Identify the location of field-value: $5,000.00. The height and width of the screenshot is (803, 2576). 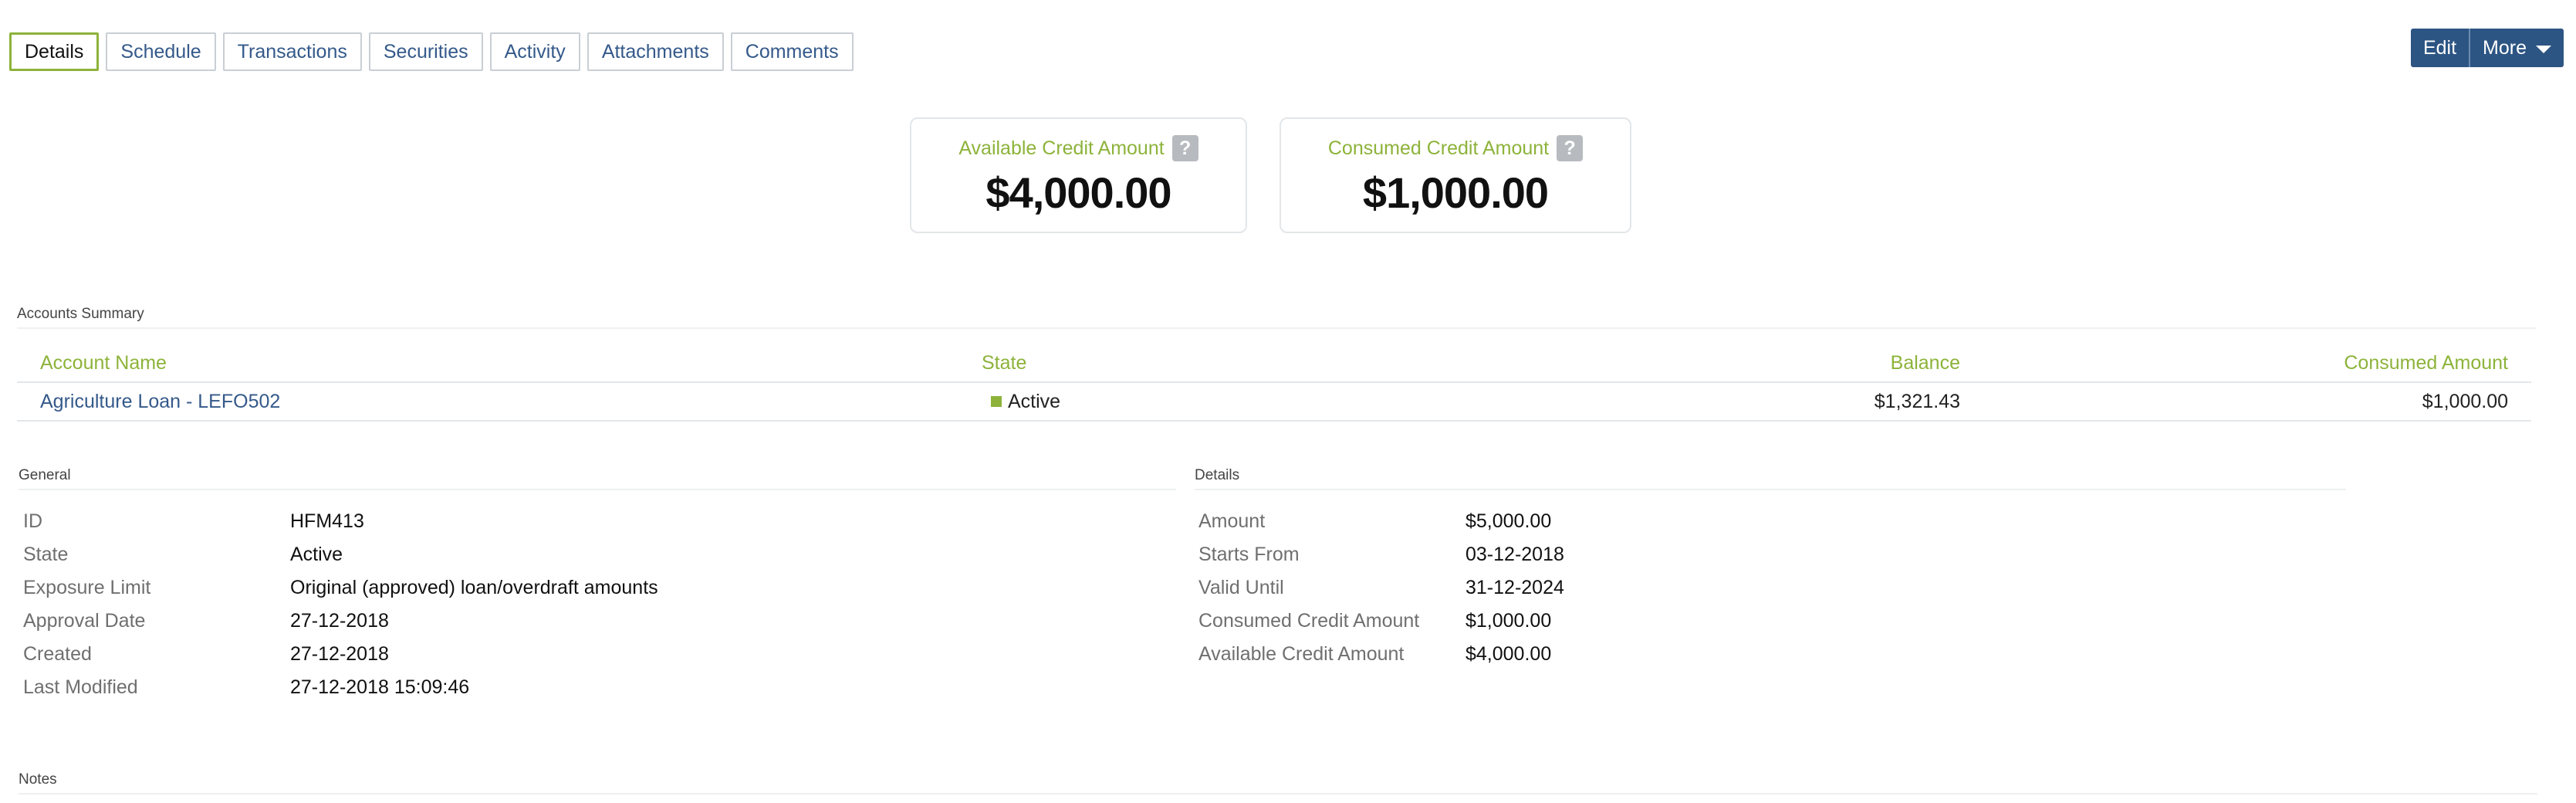
(1508, 521).